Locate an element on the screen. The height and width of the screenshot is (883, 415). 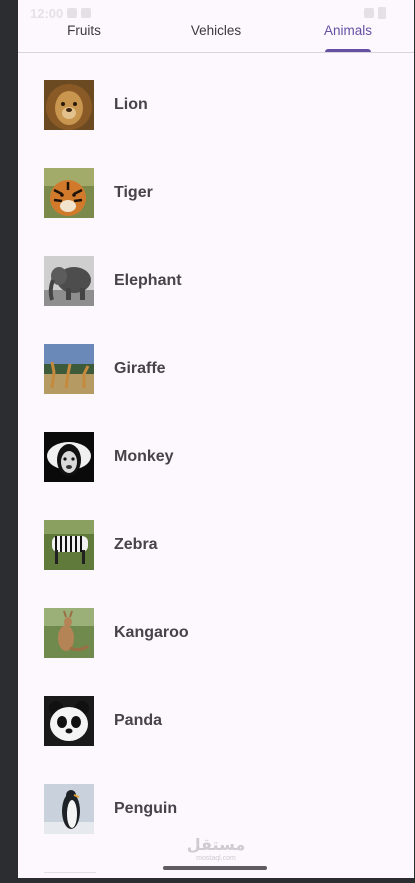
watermark-main: مستقل is located at coordinates (216, 845).